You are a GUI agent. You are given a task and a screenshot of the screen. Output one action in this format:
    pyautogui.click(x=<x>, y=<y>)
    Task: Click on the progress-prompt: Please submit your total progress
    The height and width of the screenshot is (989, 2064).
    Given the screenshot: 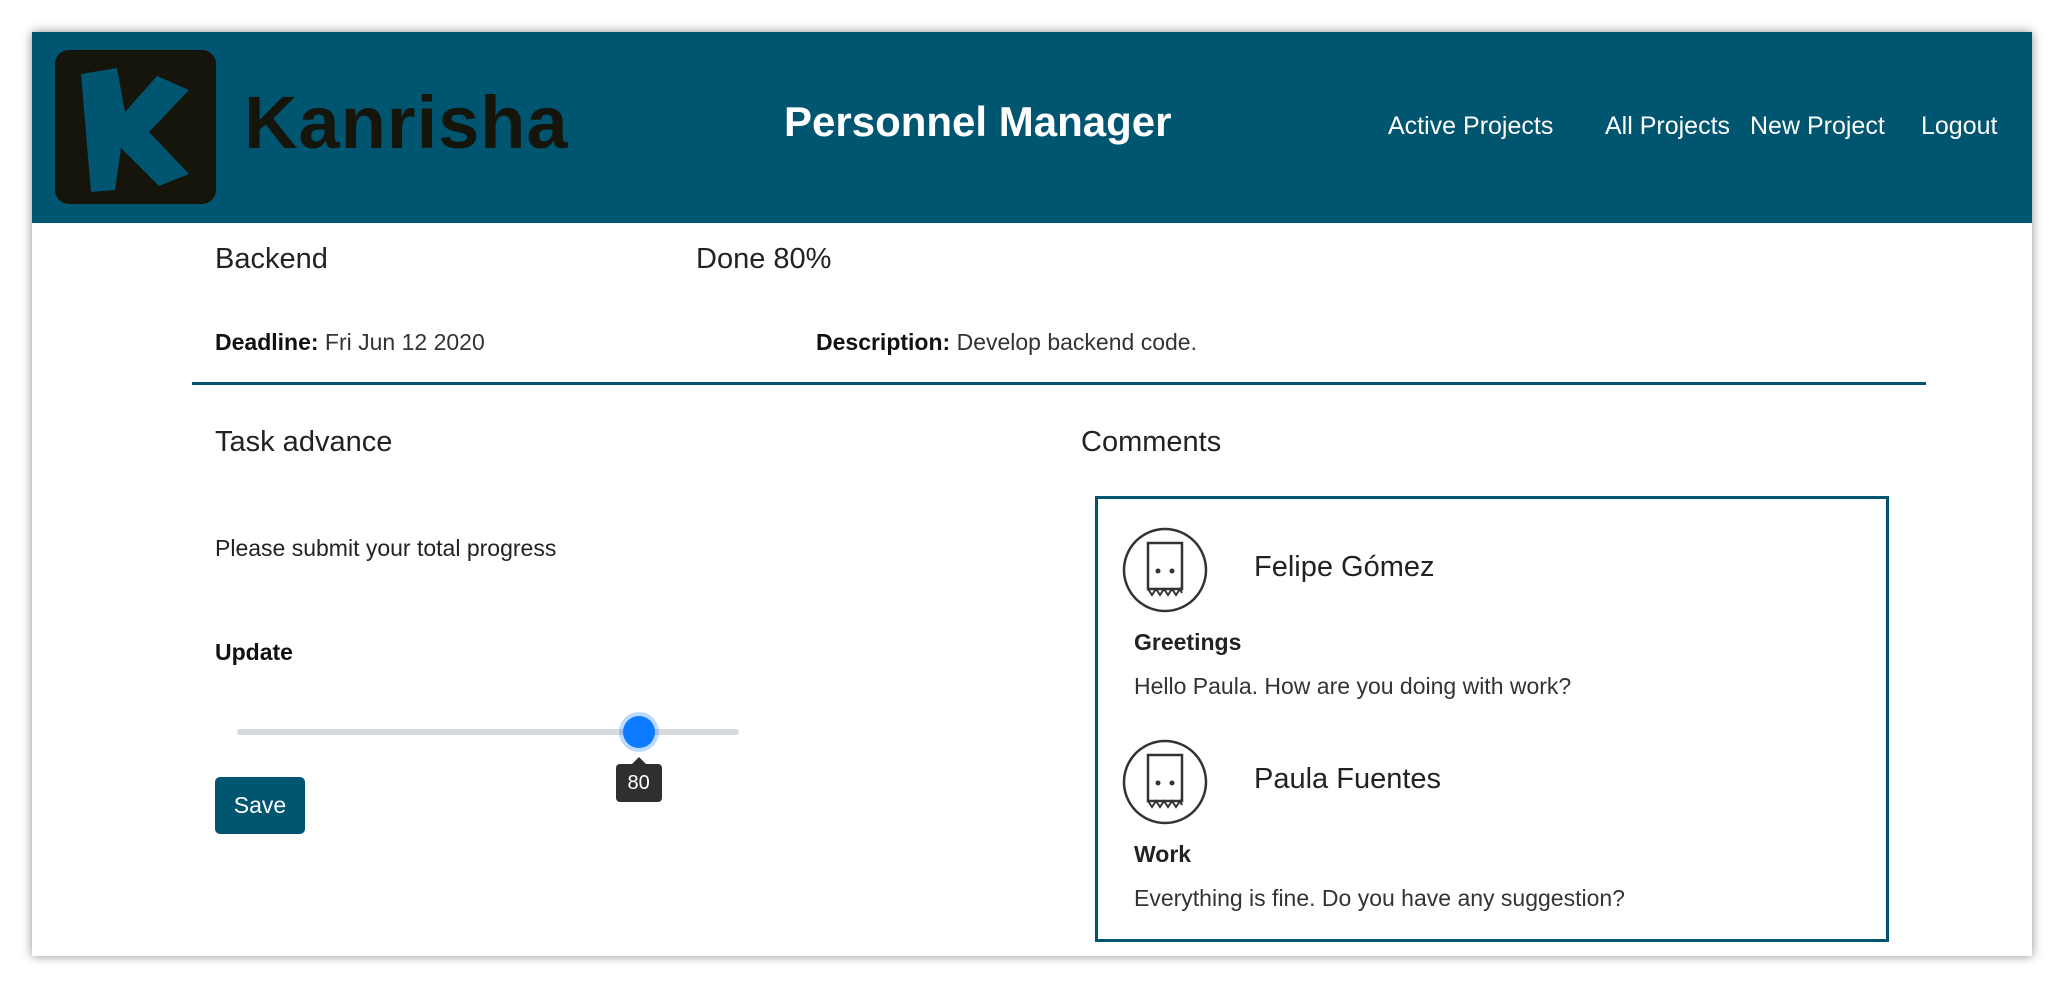 What is the action you would take?
    pyautogui.click(x=386, y=548)
    